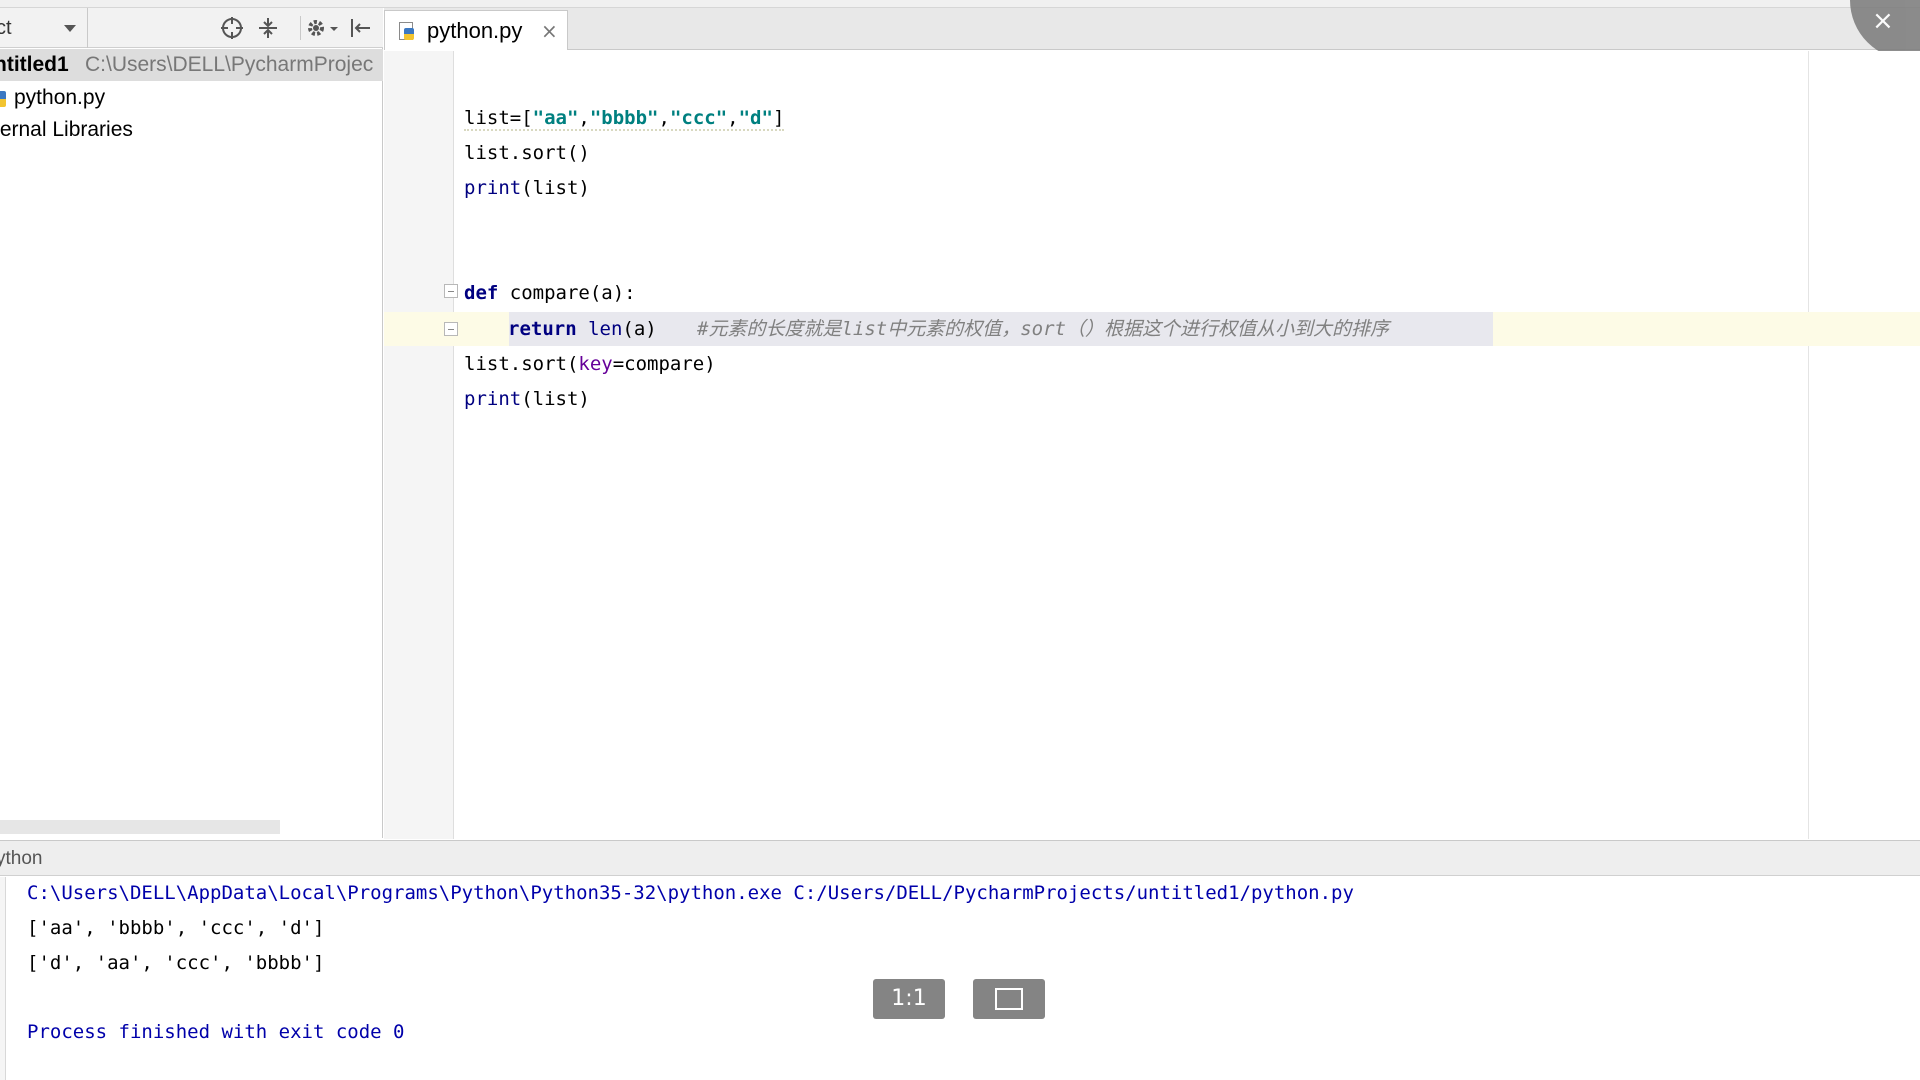  Describe the element at coordinates (176, 963) in the screenshot. I see `console-output-2: ['d', 'aa', 'ccc', 'bbbb']` at that location.